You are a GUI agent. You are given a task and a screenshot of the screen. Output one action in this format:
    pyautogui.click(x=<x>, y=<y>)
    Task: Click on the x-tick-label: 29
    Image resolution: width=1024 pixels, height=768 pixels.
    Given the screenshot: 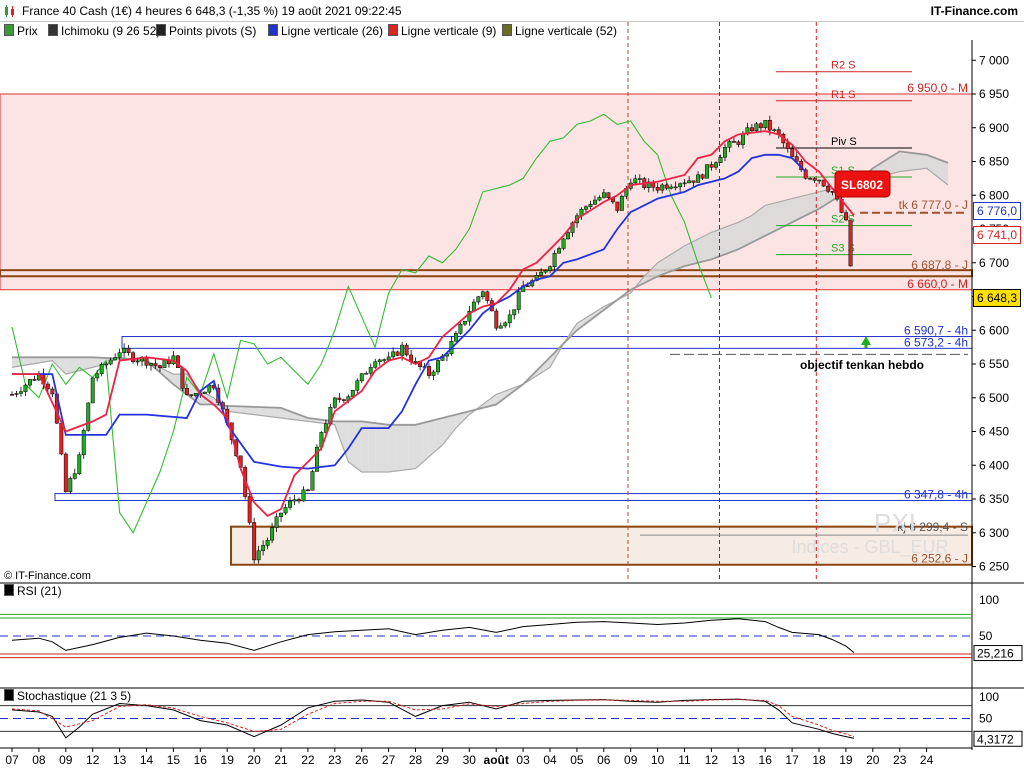 What is the action you would take?
    pyautogui.click(x=443, y=760)
    